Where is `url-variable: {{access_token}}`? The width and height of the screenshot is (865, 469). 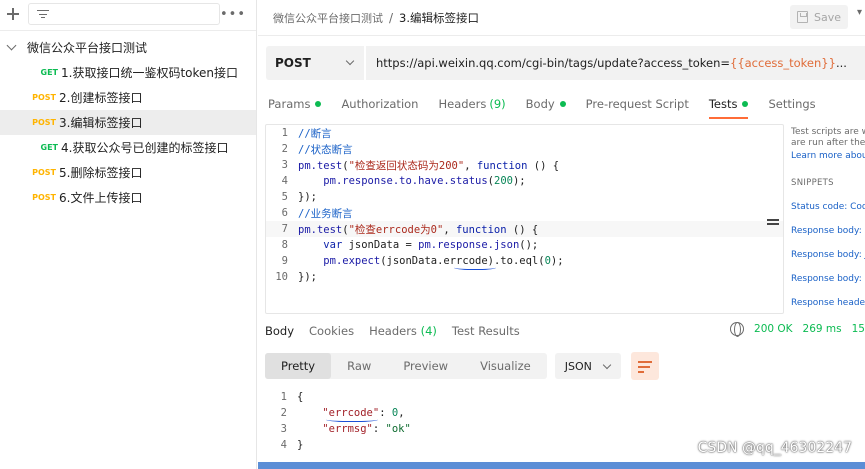 url-variable: {{access_token}} is located at coordinates (783, 63).